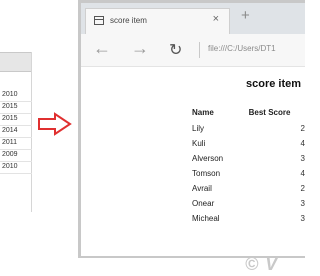 This screenshot has height=276, width=320. Describe the element at coordinates (128, 20) in the screenshot. I see `tab-title: score item` at that location.